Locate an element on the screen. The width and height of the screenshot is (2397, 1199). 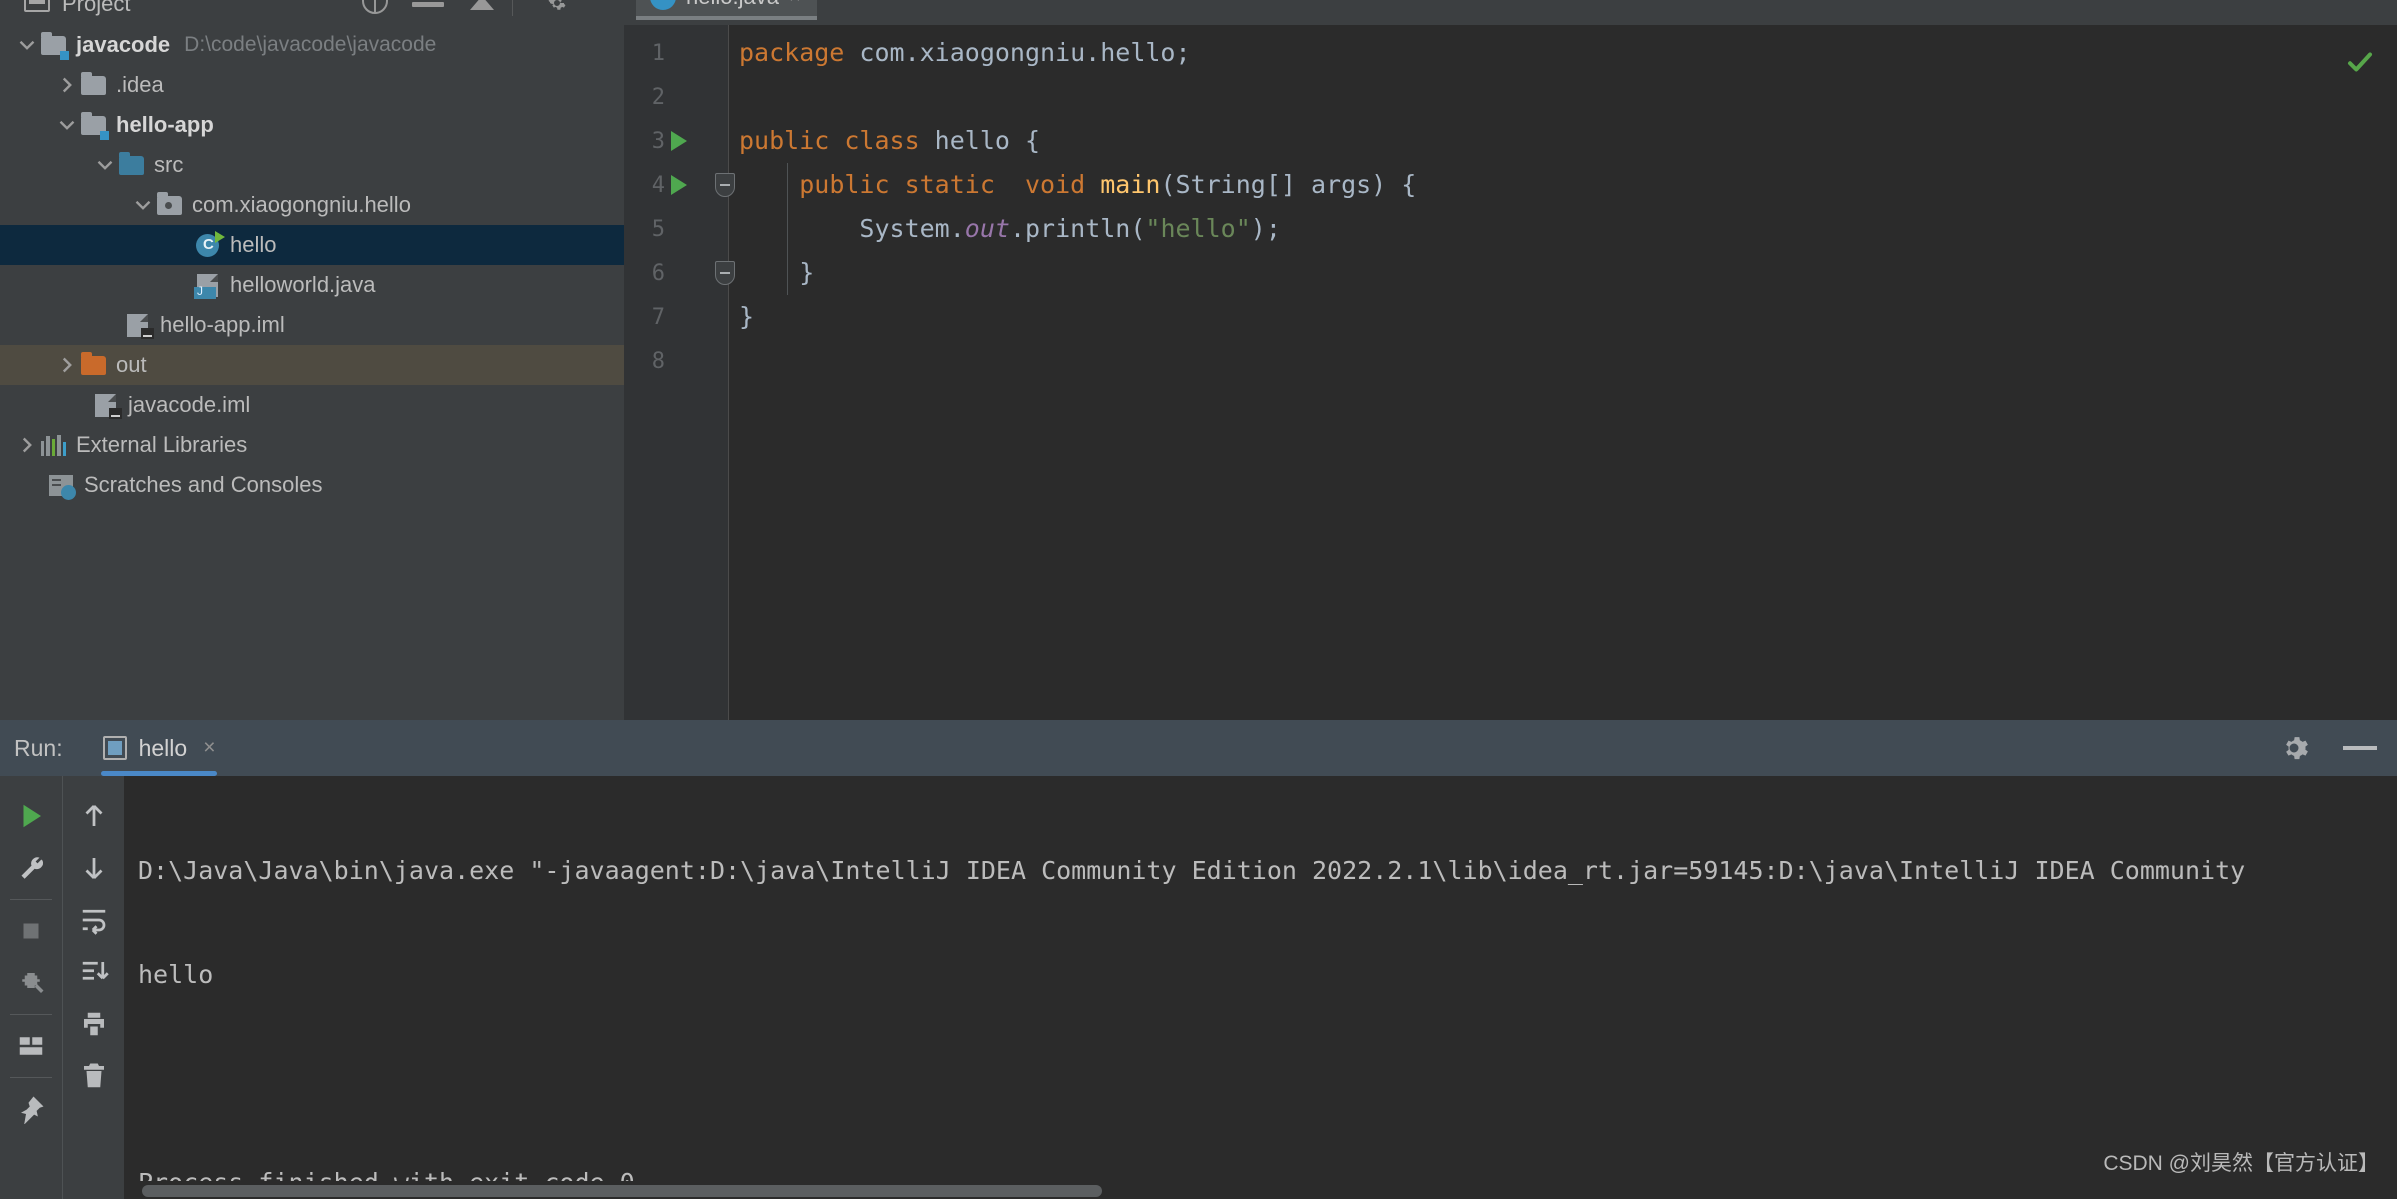
tree-item-label: External Libraries is located at coordinates (162, 444).